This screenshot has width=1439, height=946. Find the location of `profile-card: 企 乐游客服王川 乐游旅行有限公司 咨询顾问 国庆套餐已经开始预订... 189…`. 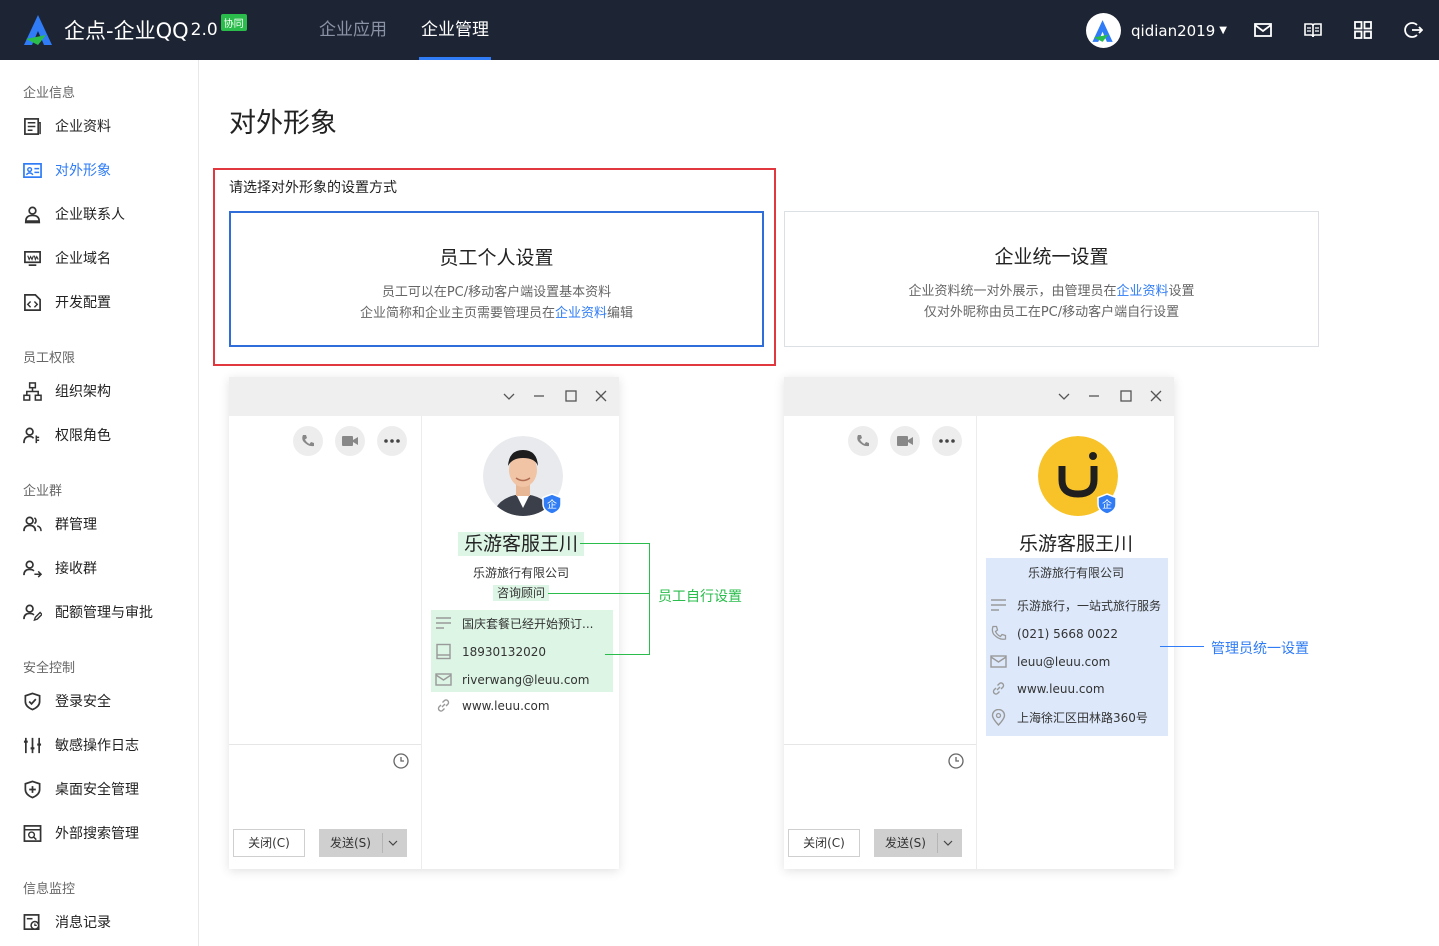

profile-card: 企 乐游客服王川 乐游旅行有限公司 咨询顾问 国庆套餐已经开始预订... 189… is located at coordinates (521, 642).